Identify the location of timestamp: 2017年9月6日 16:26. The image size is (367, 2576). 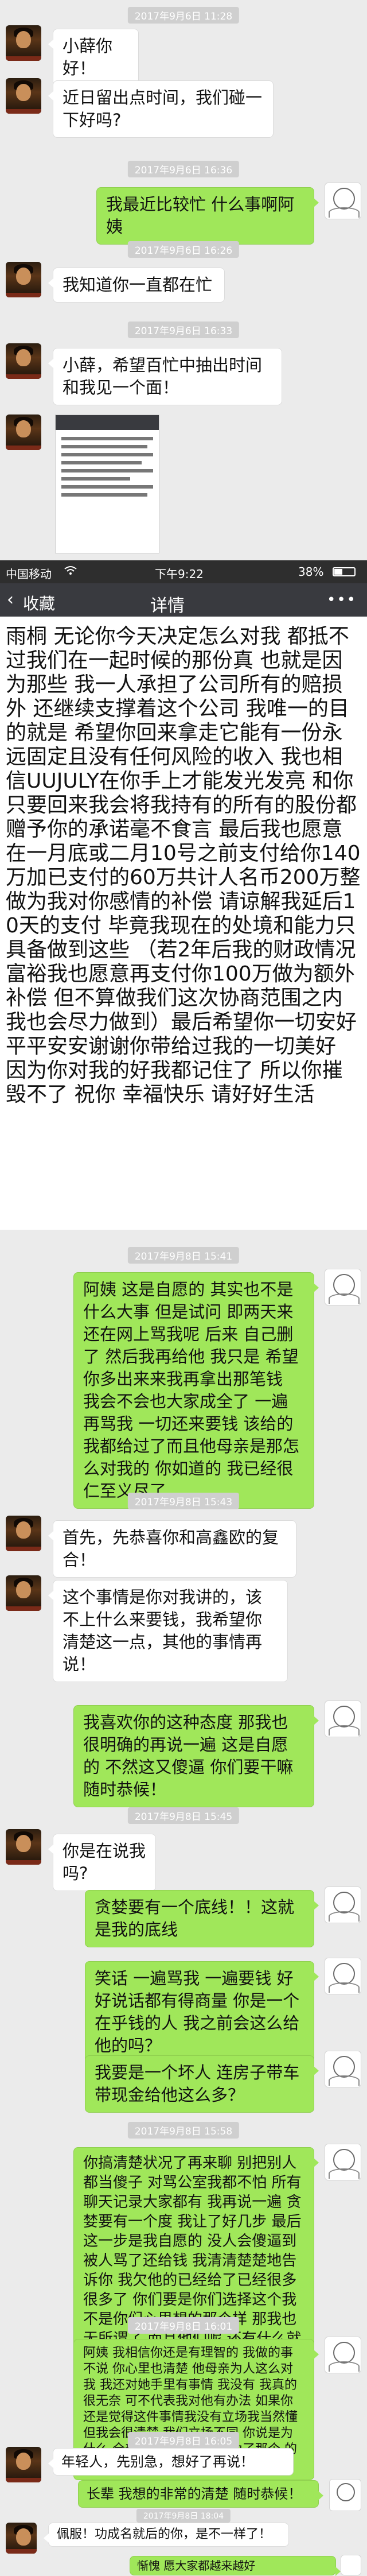
(183, 250).